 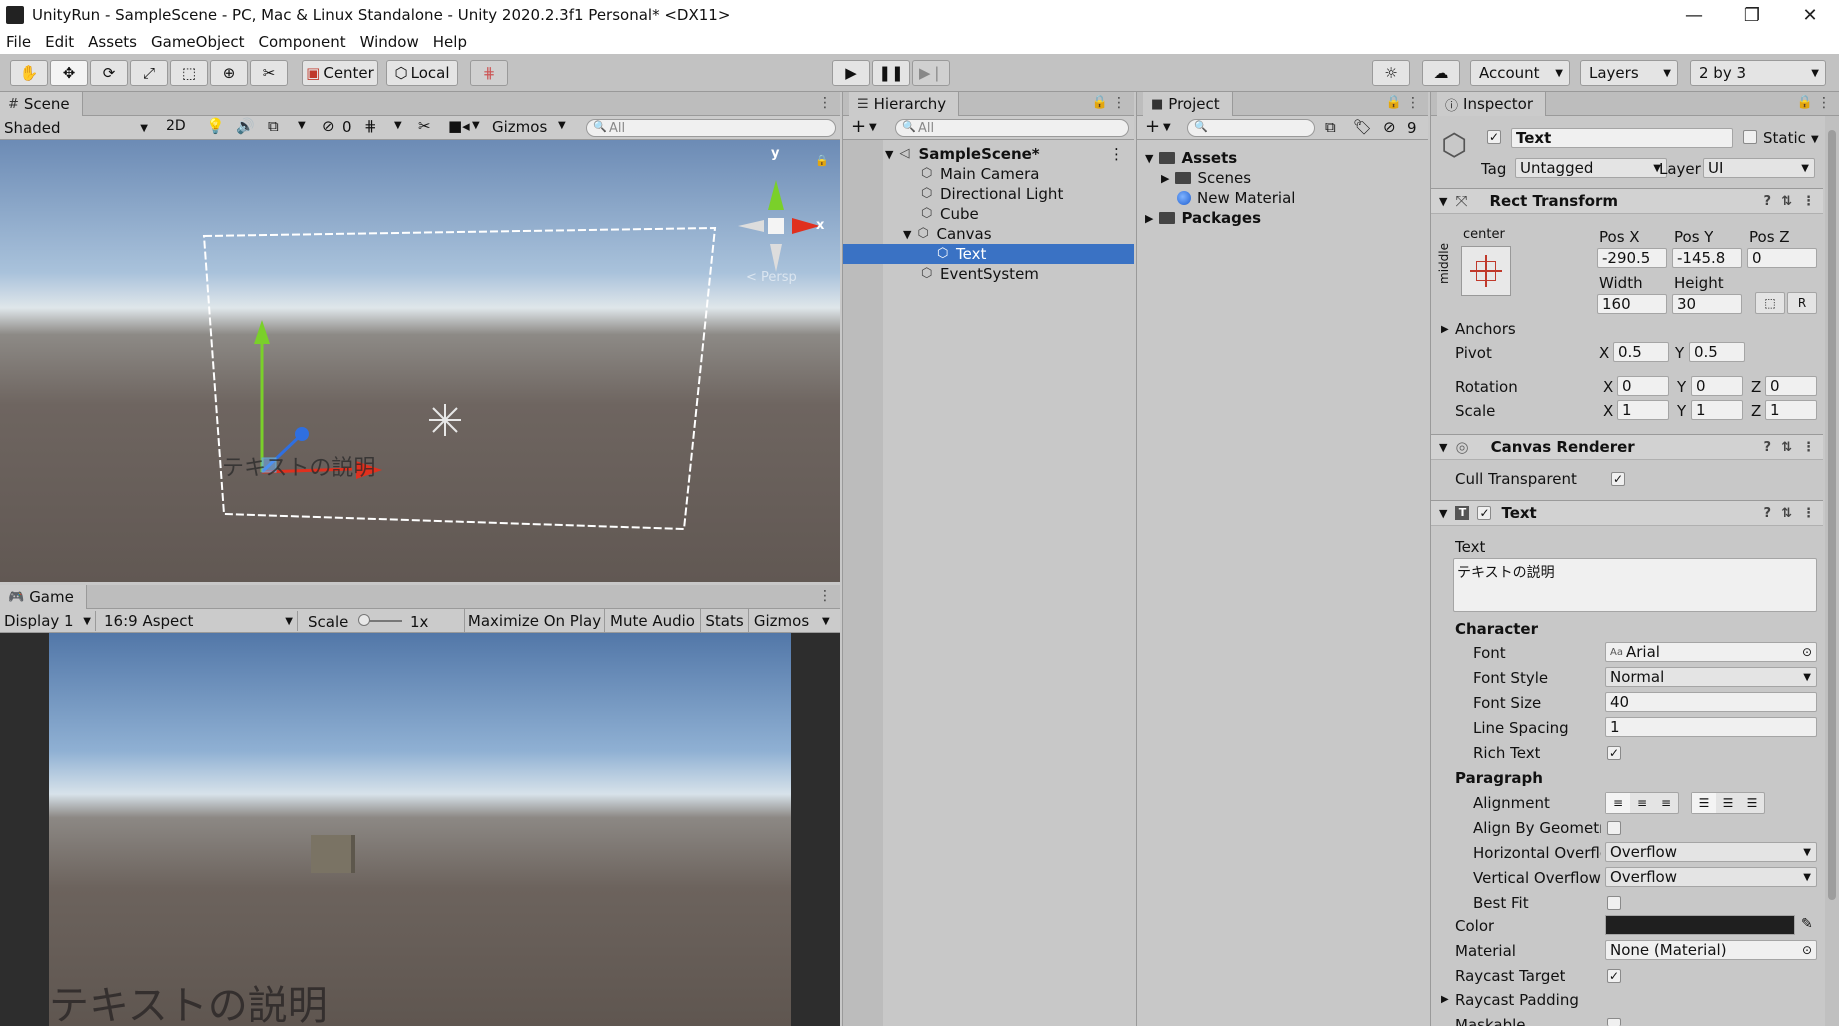 What do you see at coordinates (1614, 828) in the screenshot?
I see `align-geometry-checkbox` at bounding box center [1614, 828].